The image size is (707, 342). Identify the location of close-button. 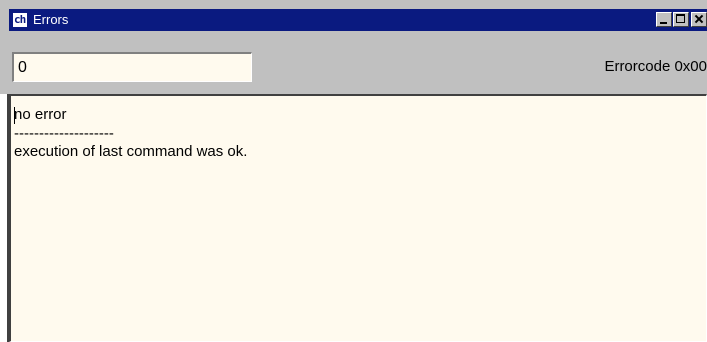
(699, 19).